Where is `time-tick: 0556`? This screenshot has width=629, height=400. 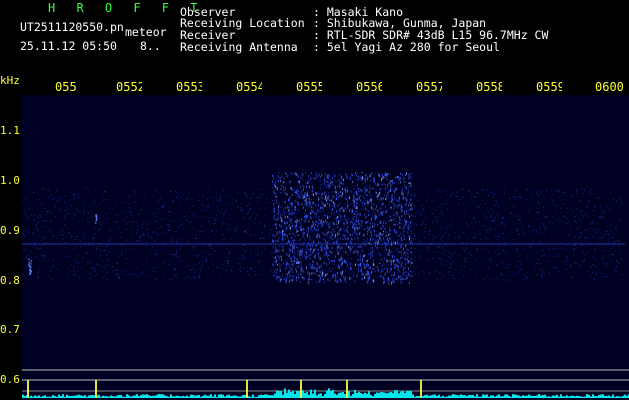 time-tick: 0556 is located at coordinates (369, 87).